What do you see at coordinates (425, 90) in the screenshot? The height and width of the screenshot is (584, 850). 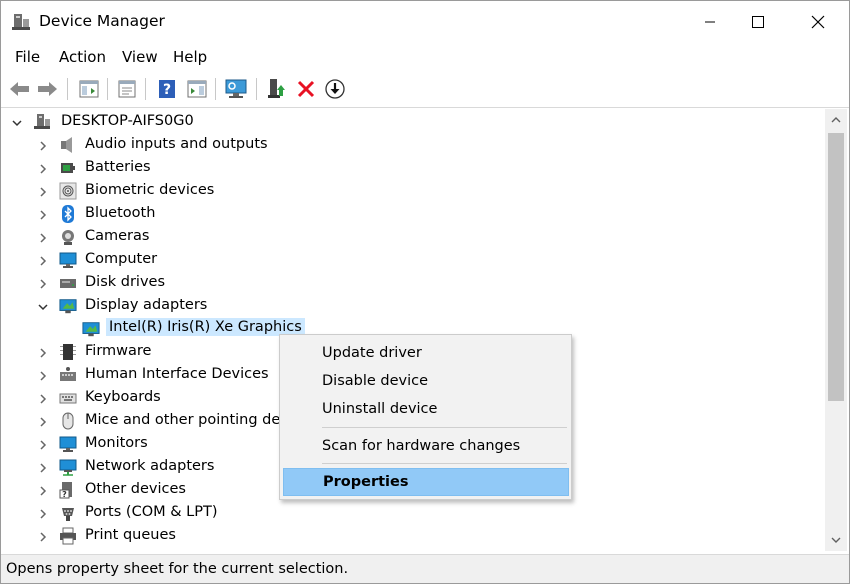 I see `toolbar: ?` at bounding box center [425, 90].